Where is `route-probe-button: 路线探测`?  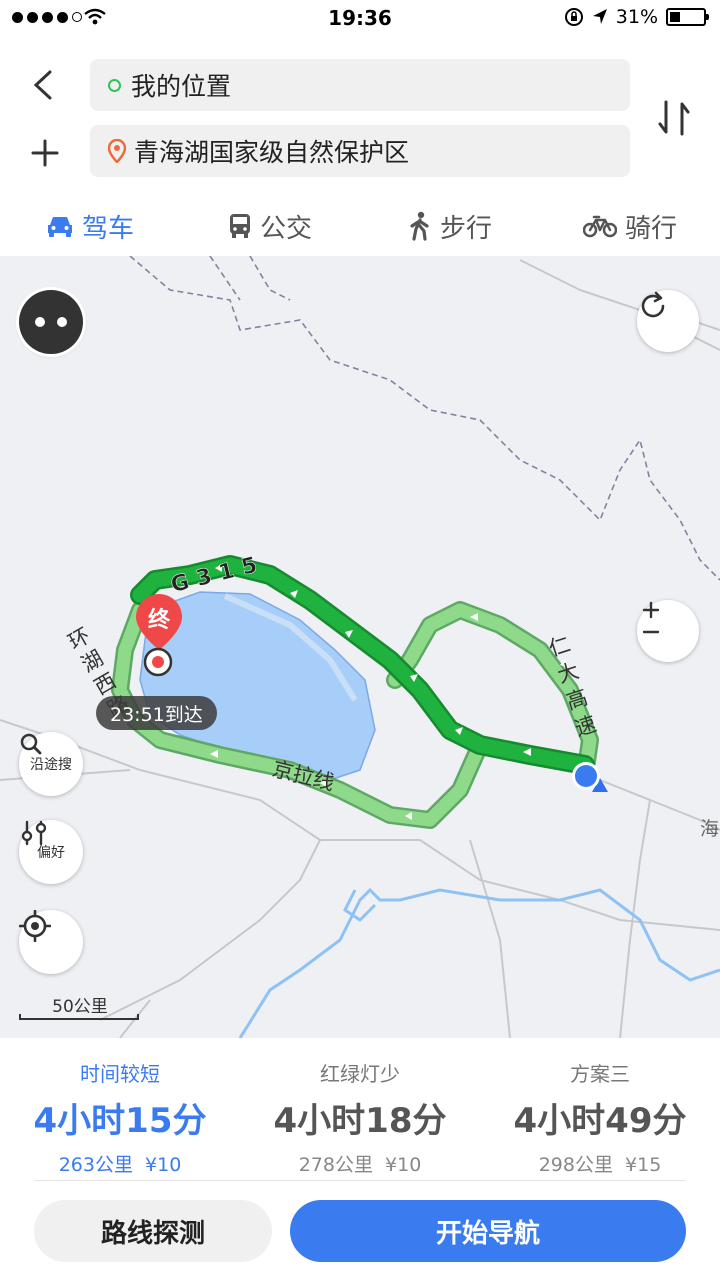 route-probe-button: 路线探测 is located at coordinates (153, 1231).